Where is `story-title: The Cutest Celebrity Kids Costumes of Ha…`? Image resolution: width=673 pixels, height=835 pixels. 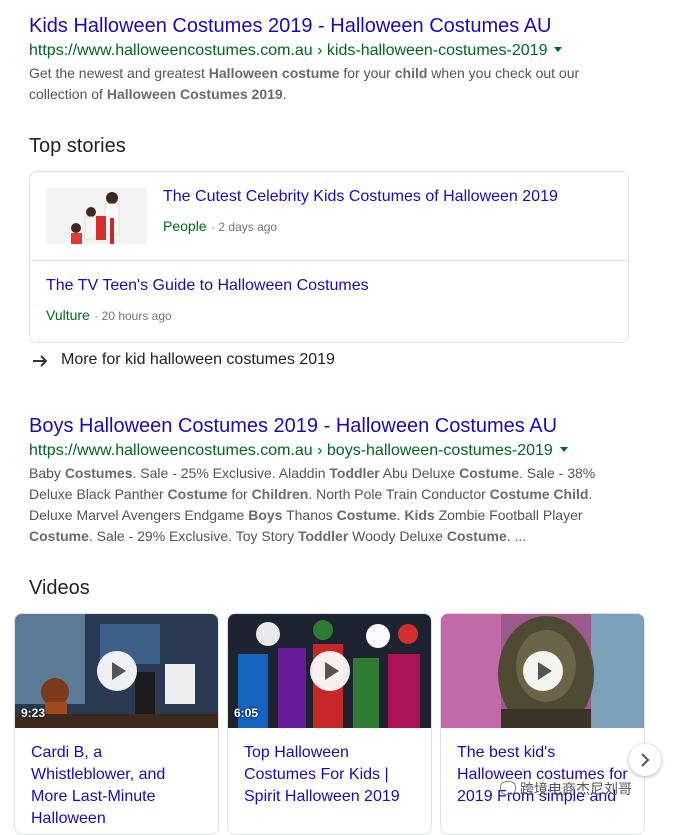
story-title: The Cutest Celebrity Kids Costumes of Ha… is located at coordinates (360, 197).